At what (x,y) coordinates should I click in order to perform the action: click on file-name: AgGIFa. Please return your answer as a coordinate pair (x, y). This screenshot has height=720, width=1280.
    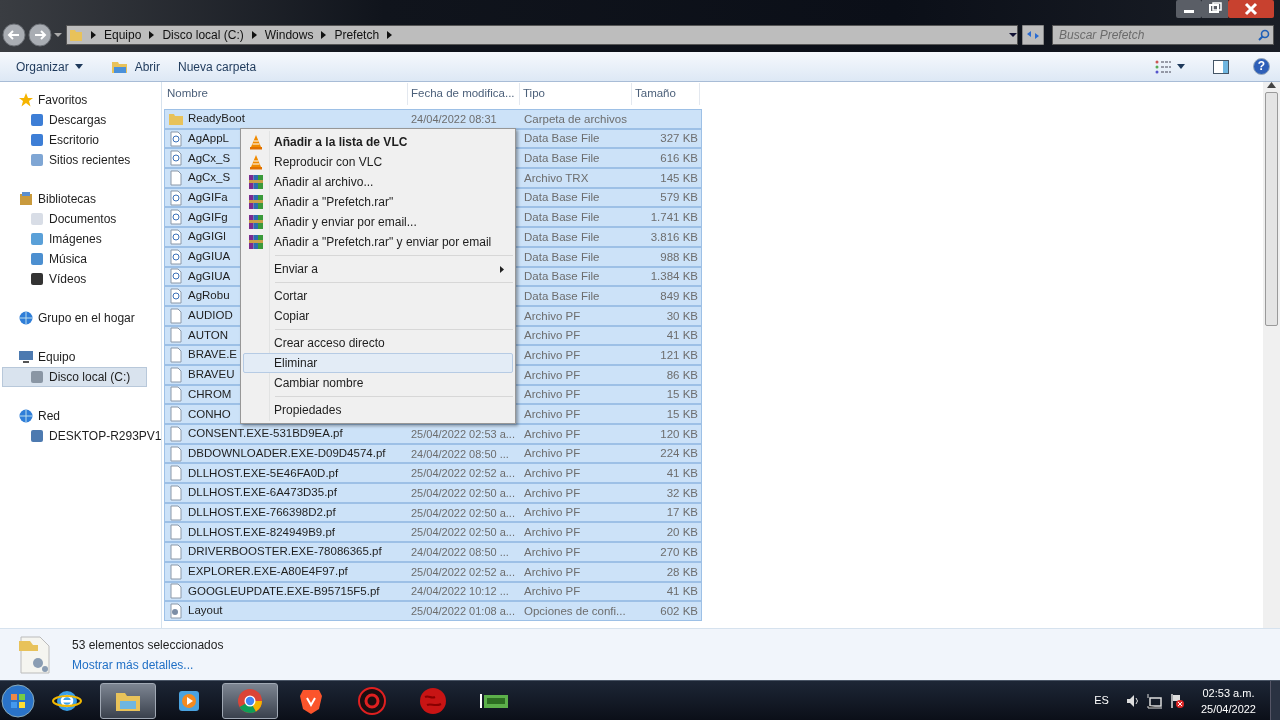
    Looking at the image, I should click on (208, 197).